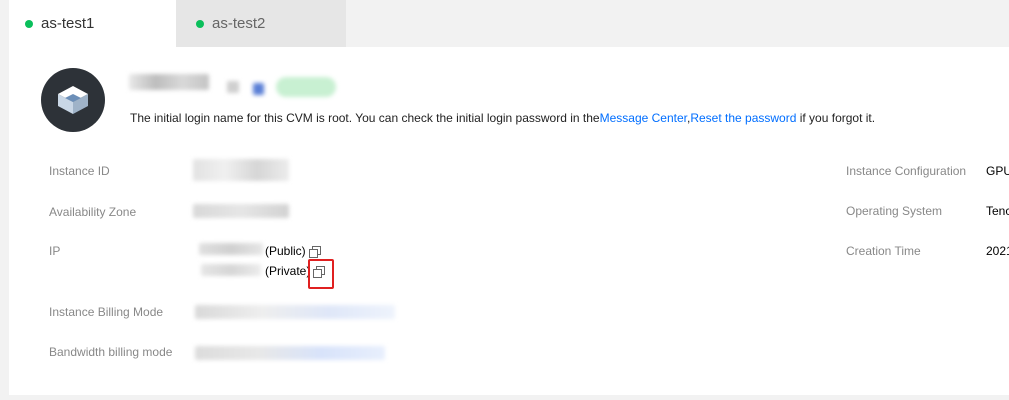  I want to click on reset-password-link: Reset the password, so click(743, 118).